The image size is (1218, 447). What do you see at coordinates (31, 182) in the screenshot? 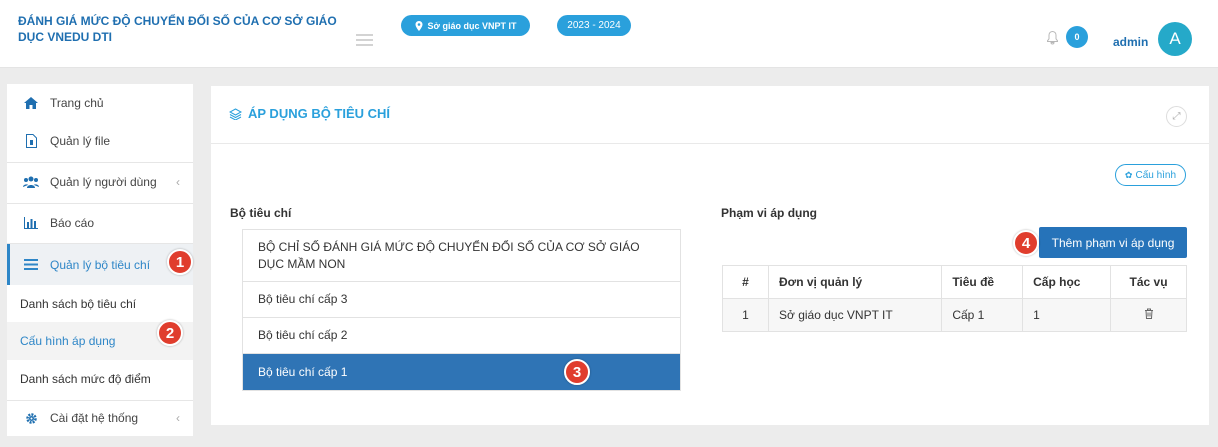
I see `users-icon` at bounding box center [31, 182].